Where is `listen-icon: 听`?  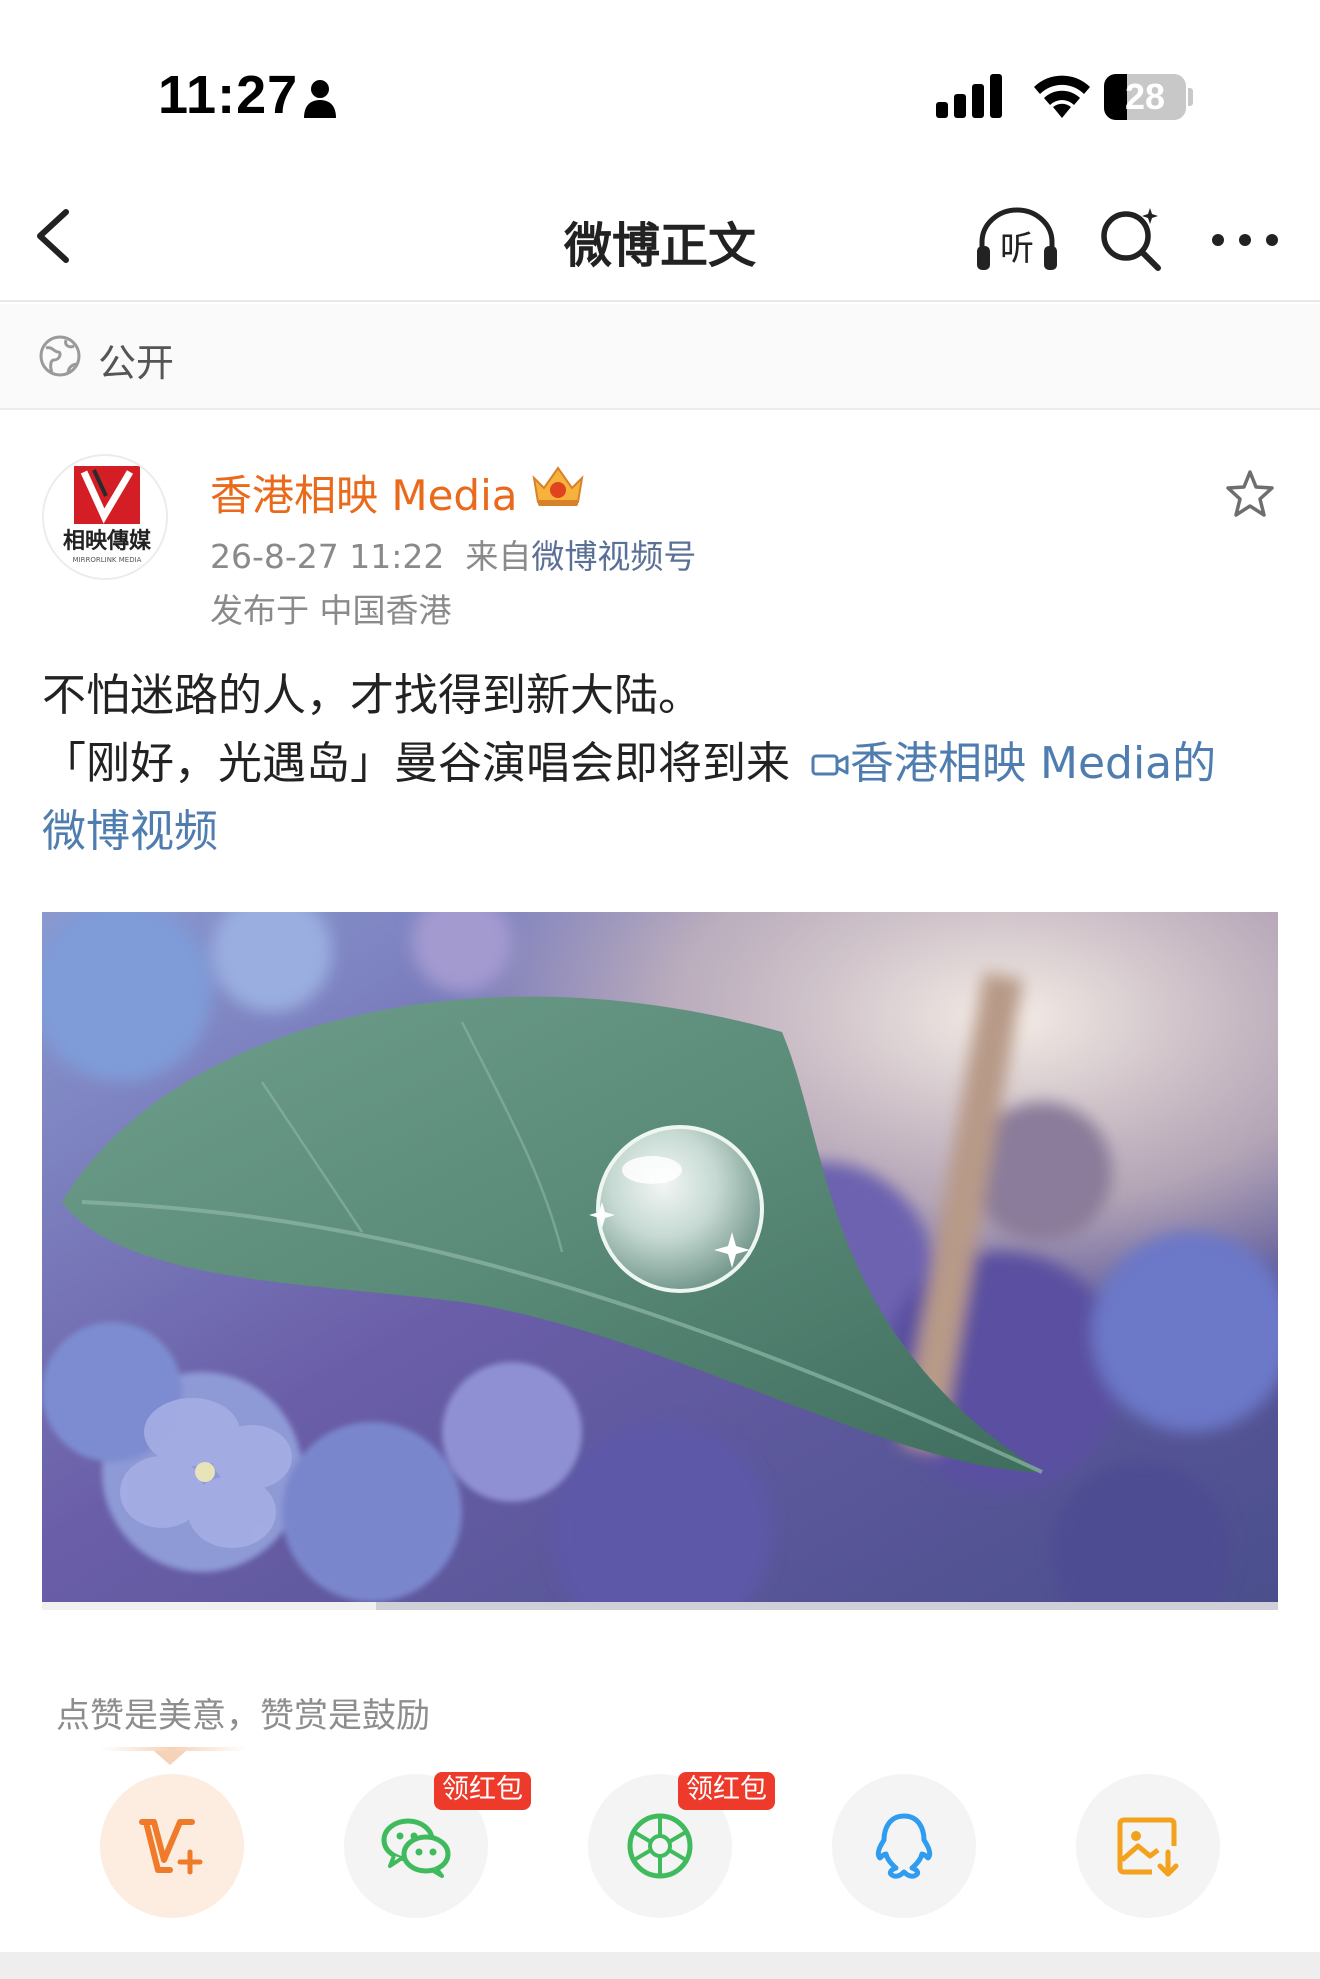 listen-icon: 听 is located at coordinates (1017, 239).